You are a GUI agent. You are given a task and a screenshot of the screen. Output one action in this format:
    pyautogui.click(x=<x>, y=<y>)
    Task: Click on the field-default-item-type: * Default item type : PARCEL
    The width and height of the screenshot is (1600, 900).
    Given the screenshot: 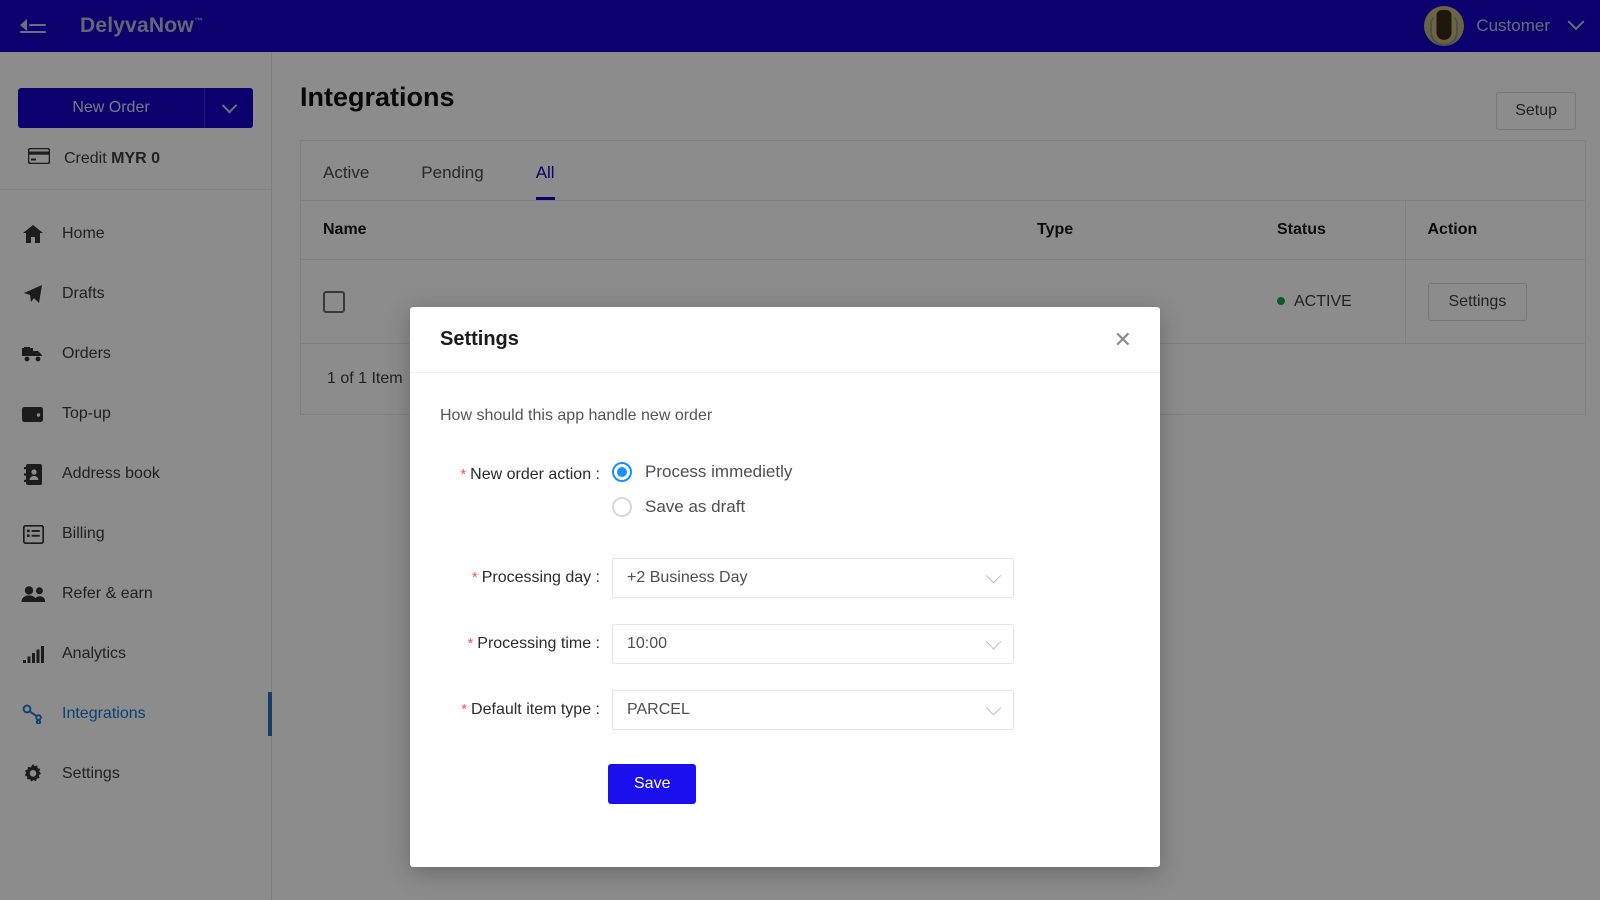 What is the action you would take?
    pyautogui.click(x=785, y=710)
    